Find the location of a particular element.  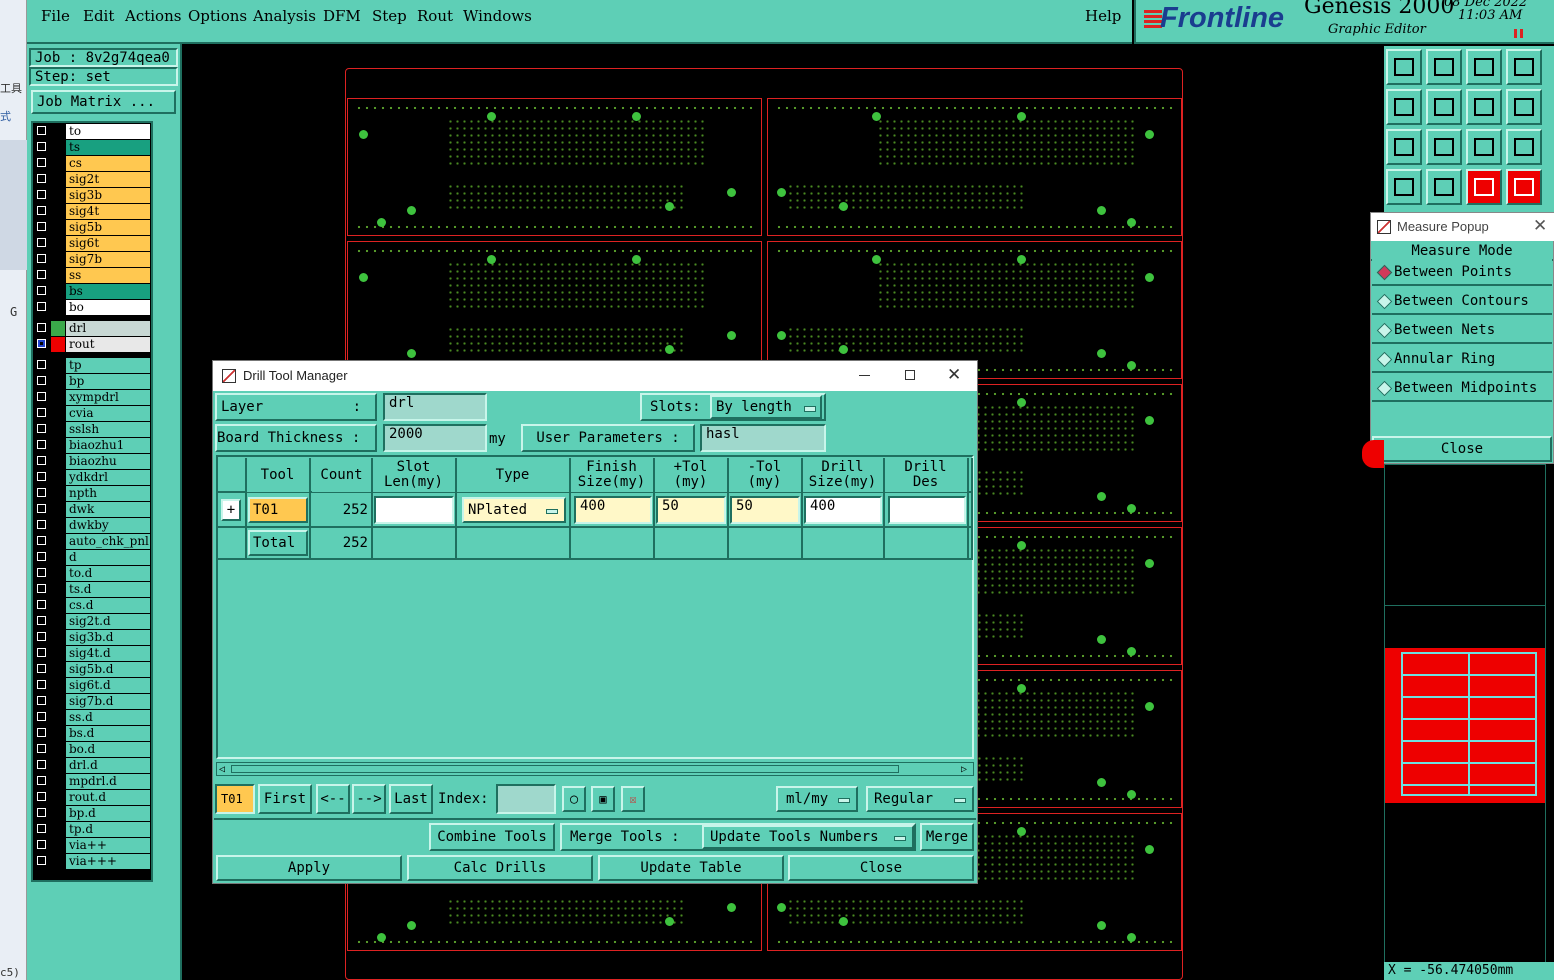

scroll-right-icon: ▷ is located at coordinates (964, 769).